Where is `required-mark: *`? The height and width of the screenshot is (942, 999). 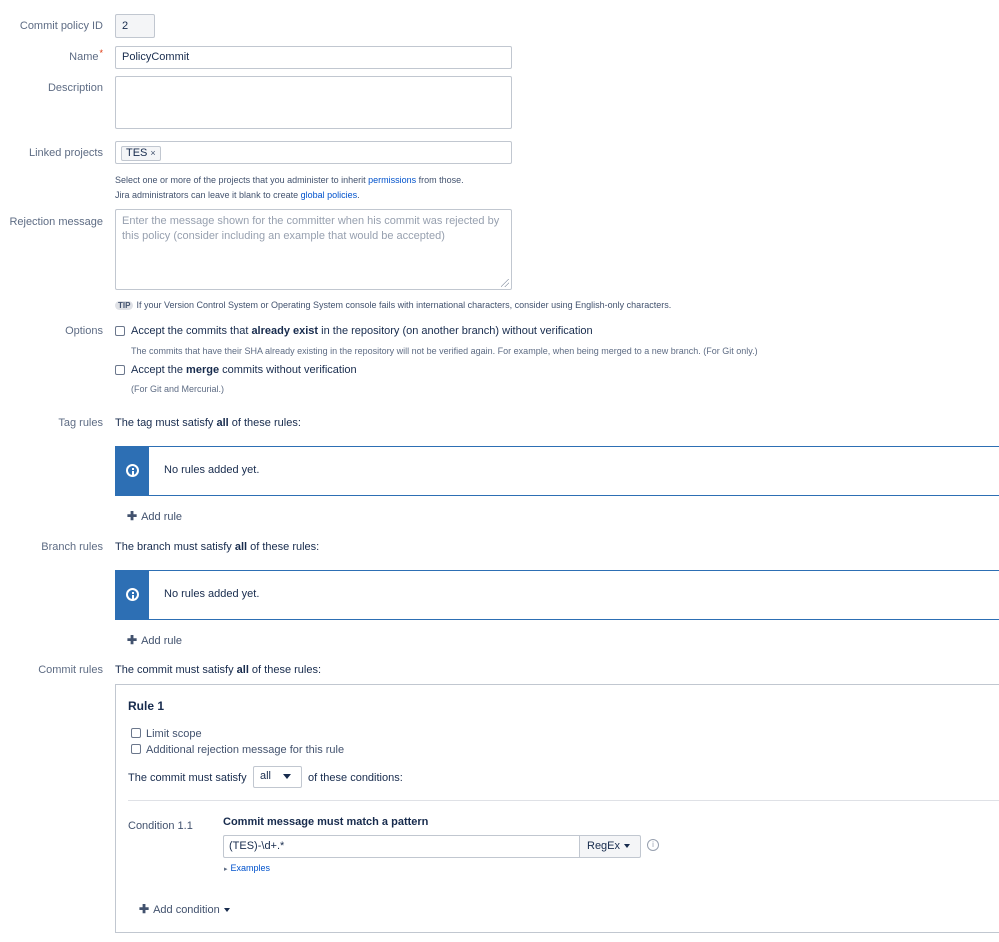 required-mark: * is located at coordinates (101, 53).